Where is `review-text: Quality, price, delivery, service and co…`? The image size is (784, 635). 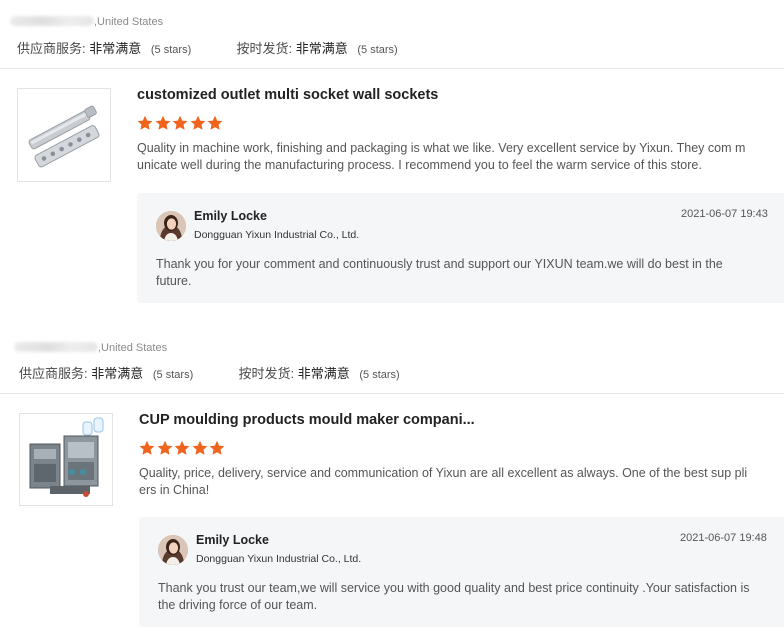
review-text: Quality, price, delivery, service and co… is located at coordinates (443, 481).